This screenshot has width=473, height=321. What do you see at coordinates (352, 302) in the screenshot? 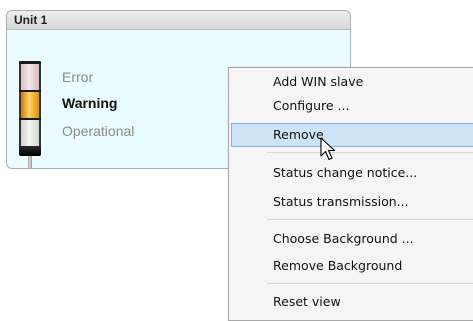
I see `menu-item-reset-view: Reset view` at bounding box center [352, 302].